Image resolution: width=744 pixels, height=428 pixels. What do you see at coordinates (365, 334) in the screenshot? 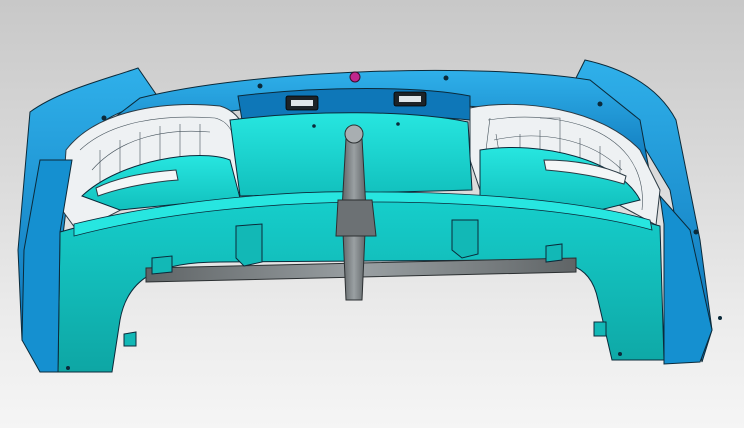
I see `lower-tabs` at bounding box center [365, 334].